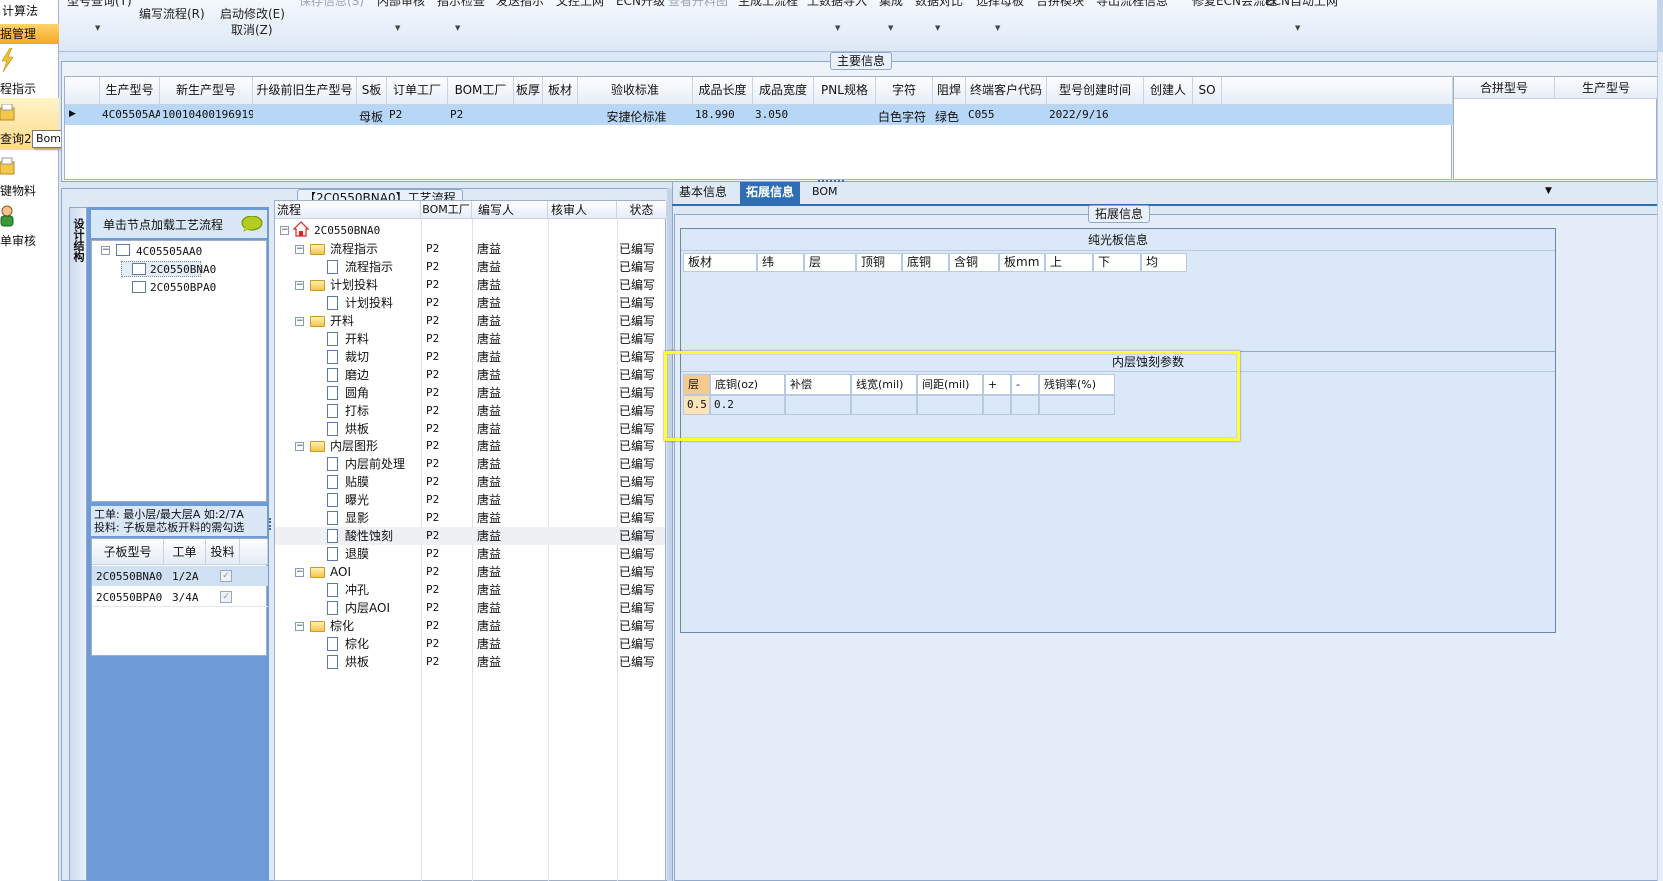  I want to click on flow-tree-row: − 内层图形 P2 唐益 已编写, so click(470, 446).